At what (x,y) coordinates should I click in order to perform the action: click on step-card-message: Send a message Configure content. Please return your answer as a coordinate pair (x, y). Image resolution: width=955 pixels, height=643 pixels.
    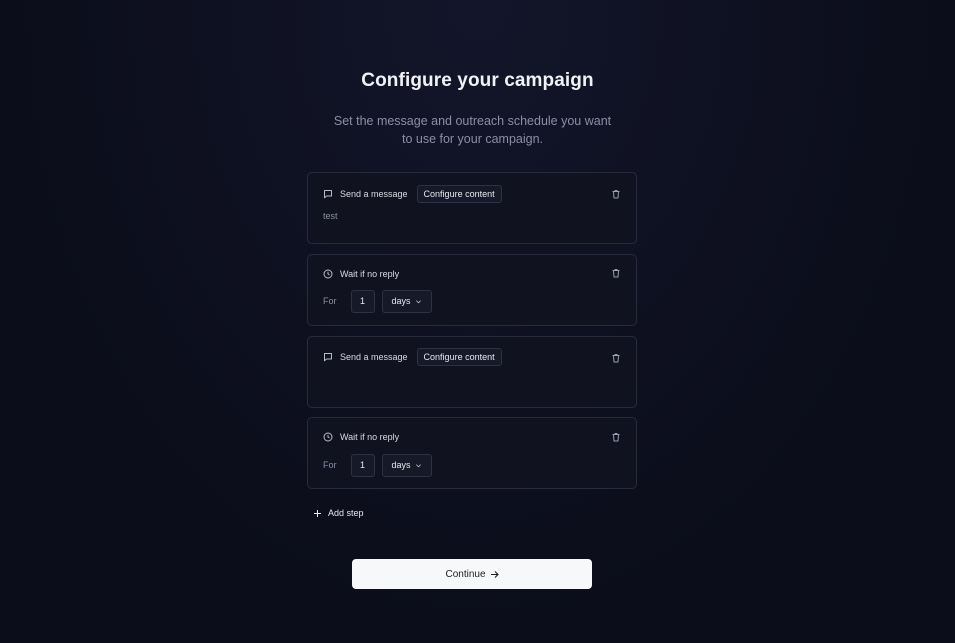
    Looking at the image, I should click on (472, 372).